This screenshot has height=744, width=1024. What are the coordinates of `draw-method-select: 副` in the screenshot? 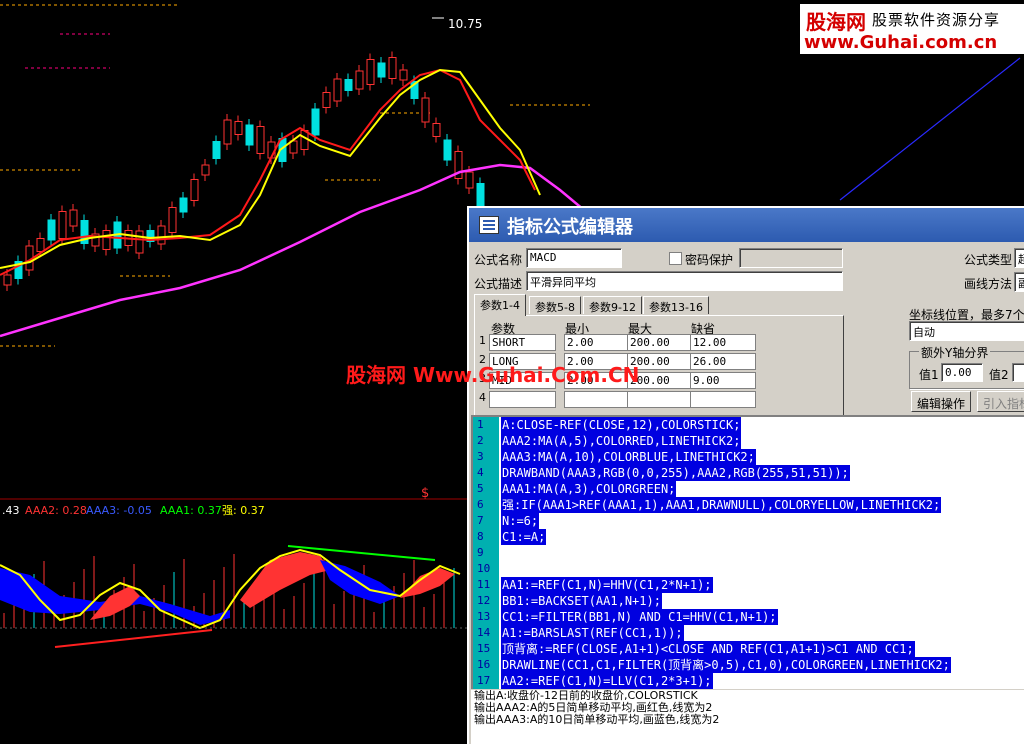 It's located at (1019, 282).